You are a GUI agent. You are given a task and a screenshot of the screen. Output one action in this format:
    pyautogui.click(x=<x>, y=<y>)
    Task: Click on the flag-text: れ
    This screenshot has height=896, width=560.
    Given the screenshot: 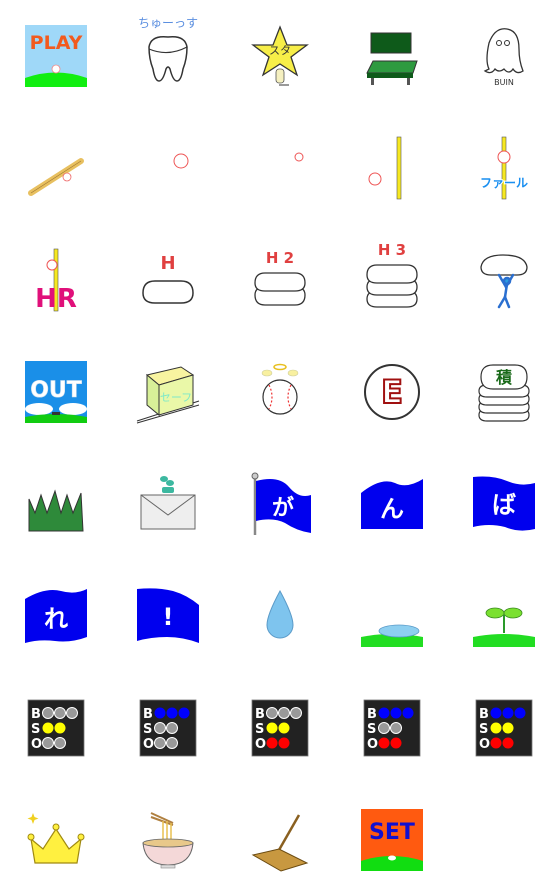 What is the action you would take?
    pyautogui.click(x=56, y=619)
    